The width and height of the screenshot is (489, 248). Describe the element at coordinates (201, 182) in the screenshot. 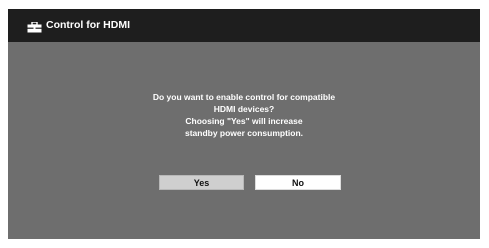

I see `yes-button: Yes` at that location.